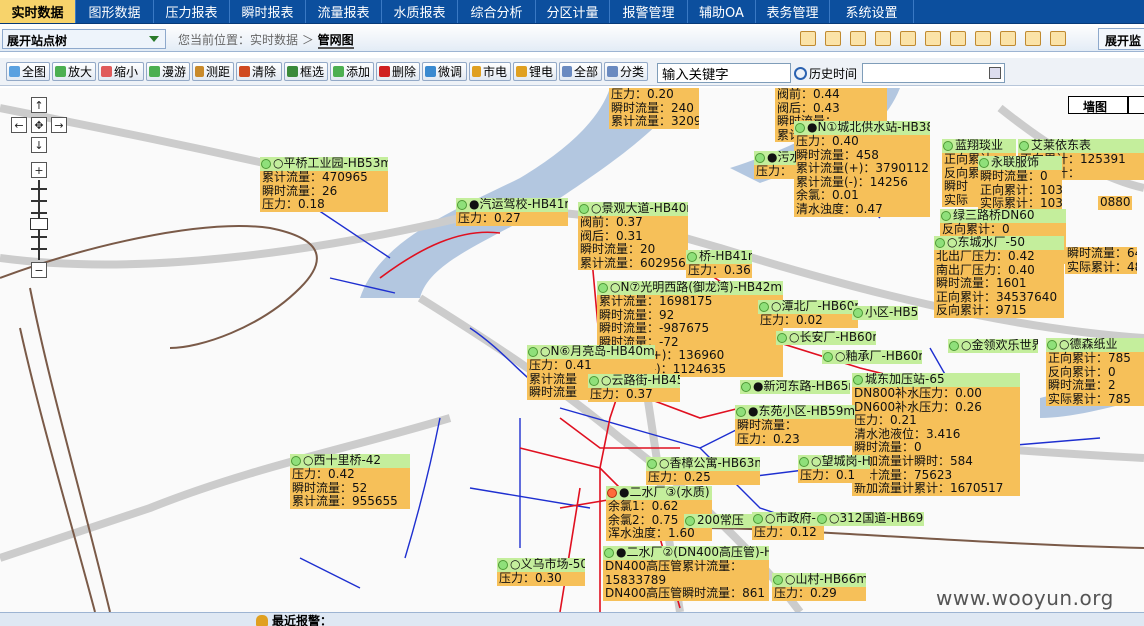 The height and width of the screenshot is (626, 1144). Describe the element at coordinates (719, 257) in the screenshot. I see `station-title: 桥-HB41m` at that location.